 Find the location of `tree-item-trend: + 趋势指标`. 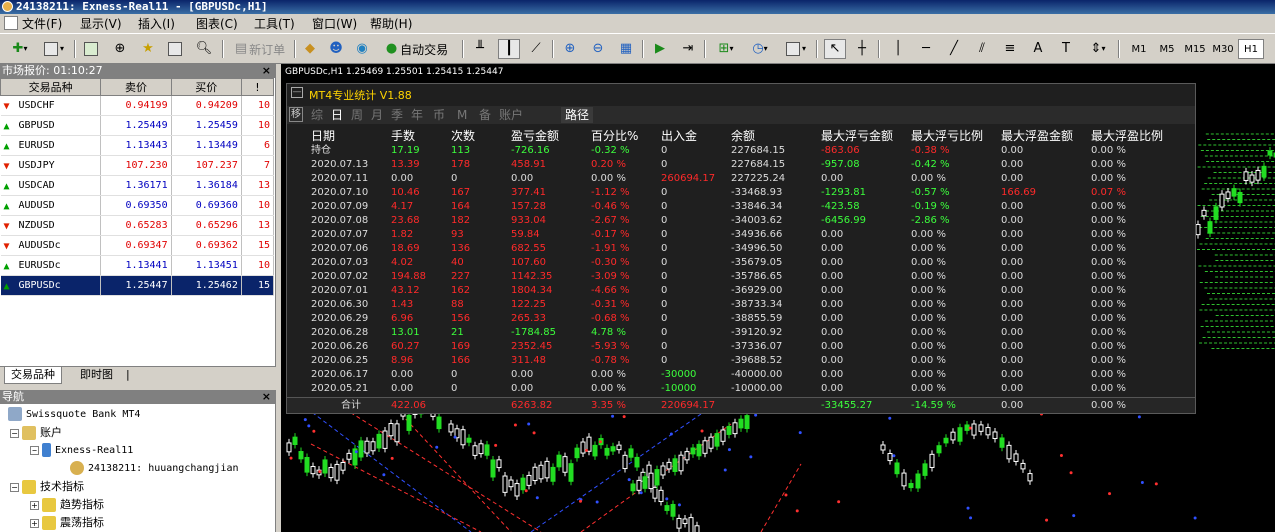

tree-item-trend: + 趋势指标 is located at coordinates (67, 505).